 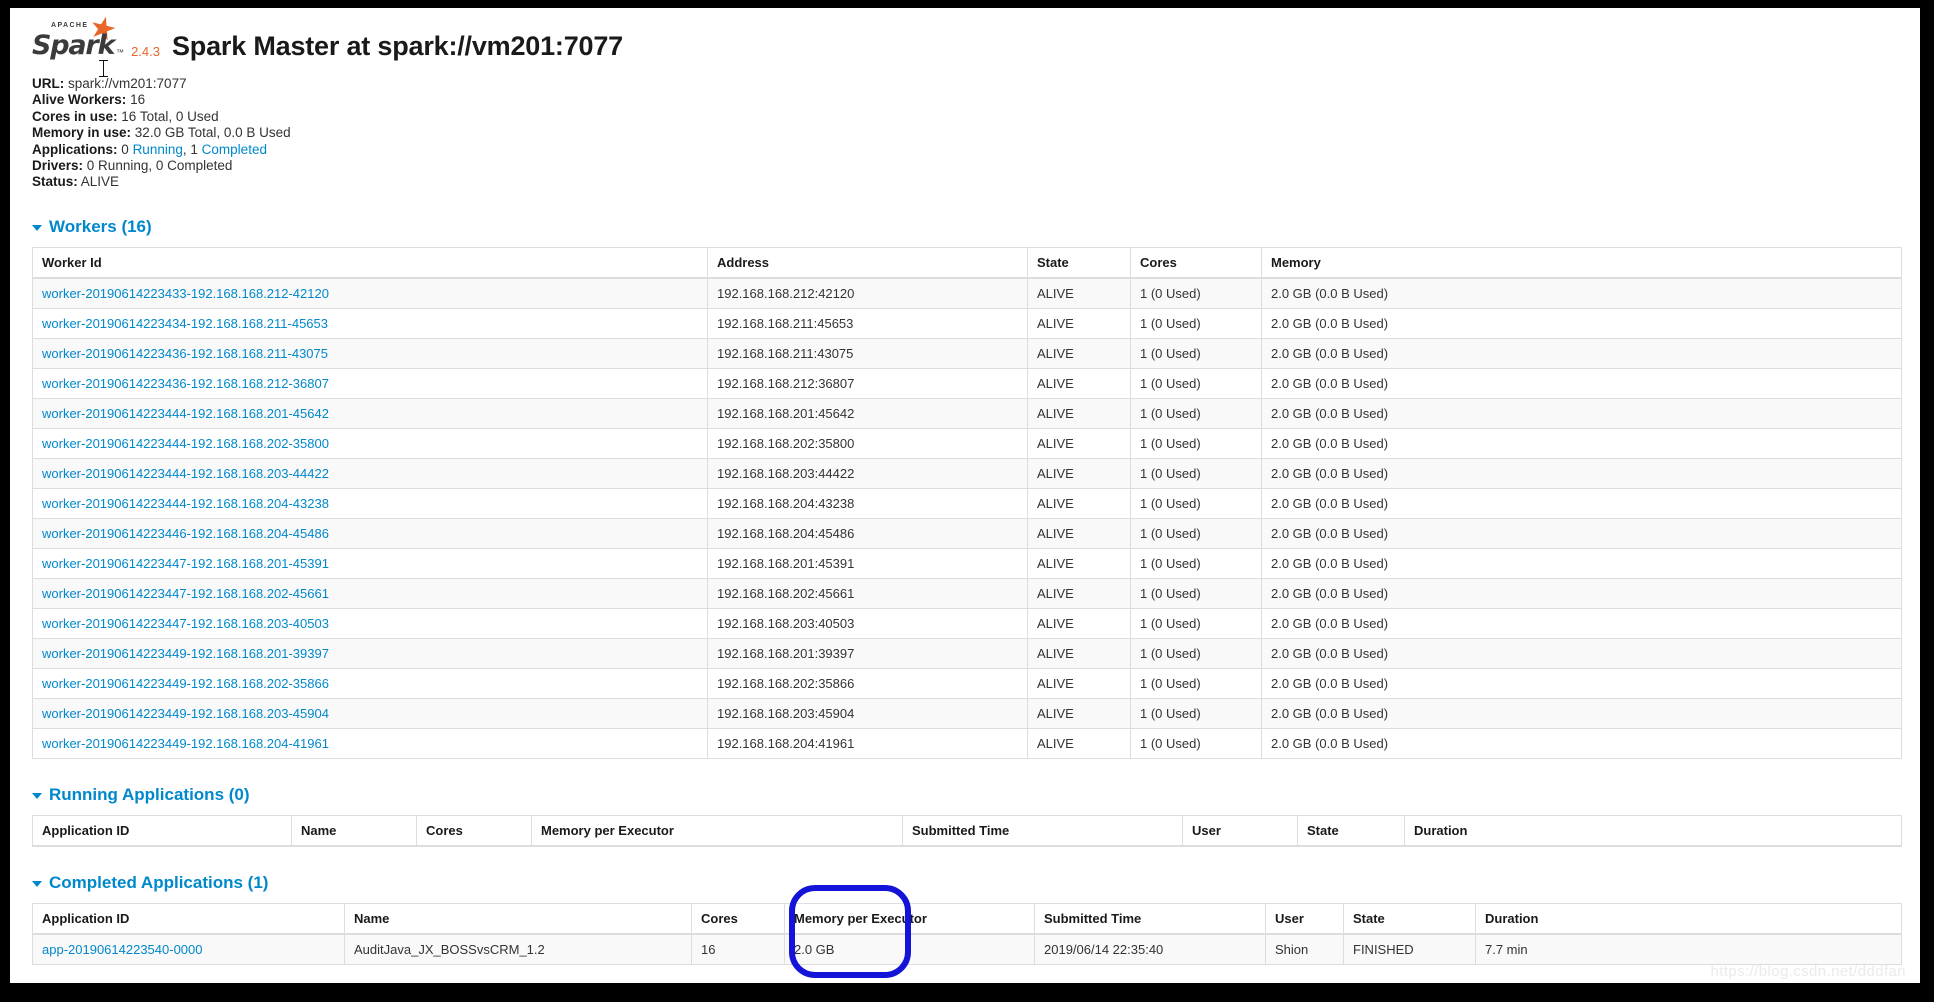 What do you see at coordinates (194, 149) in the screenshot?
I see `summary-value-completed-count: 1` at bounding box center [194, 149].